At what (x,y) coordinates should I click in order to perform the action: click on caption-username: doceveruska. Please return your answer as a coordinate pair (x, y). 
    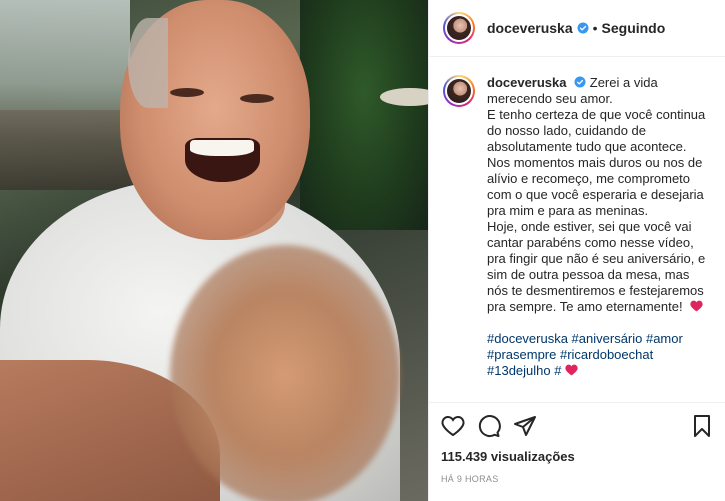
    Looking at the image, I should click on (527, 82).